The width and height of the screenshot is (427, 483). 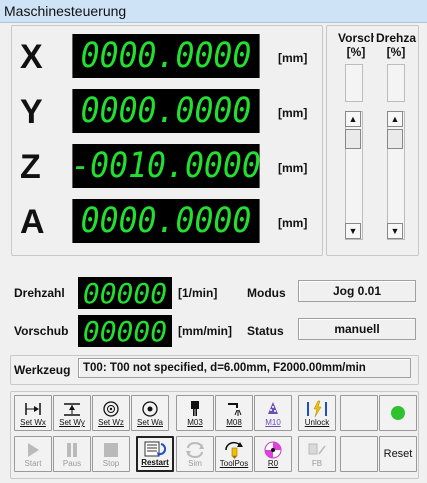 I want to click on m10-button: M10, so click(x=273, y=413).